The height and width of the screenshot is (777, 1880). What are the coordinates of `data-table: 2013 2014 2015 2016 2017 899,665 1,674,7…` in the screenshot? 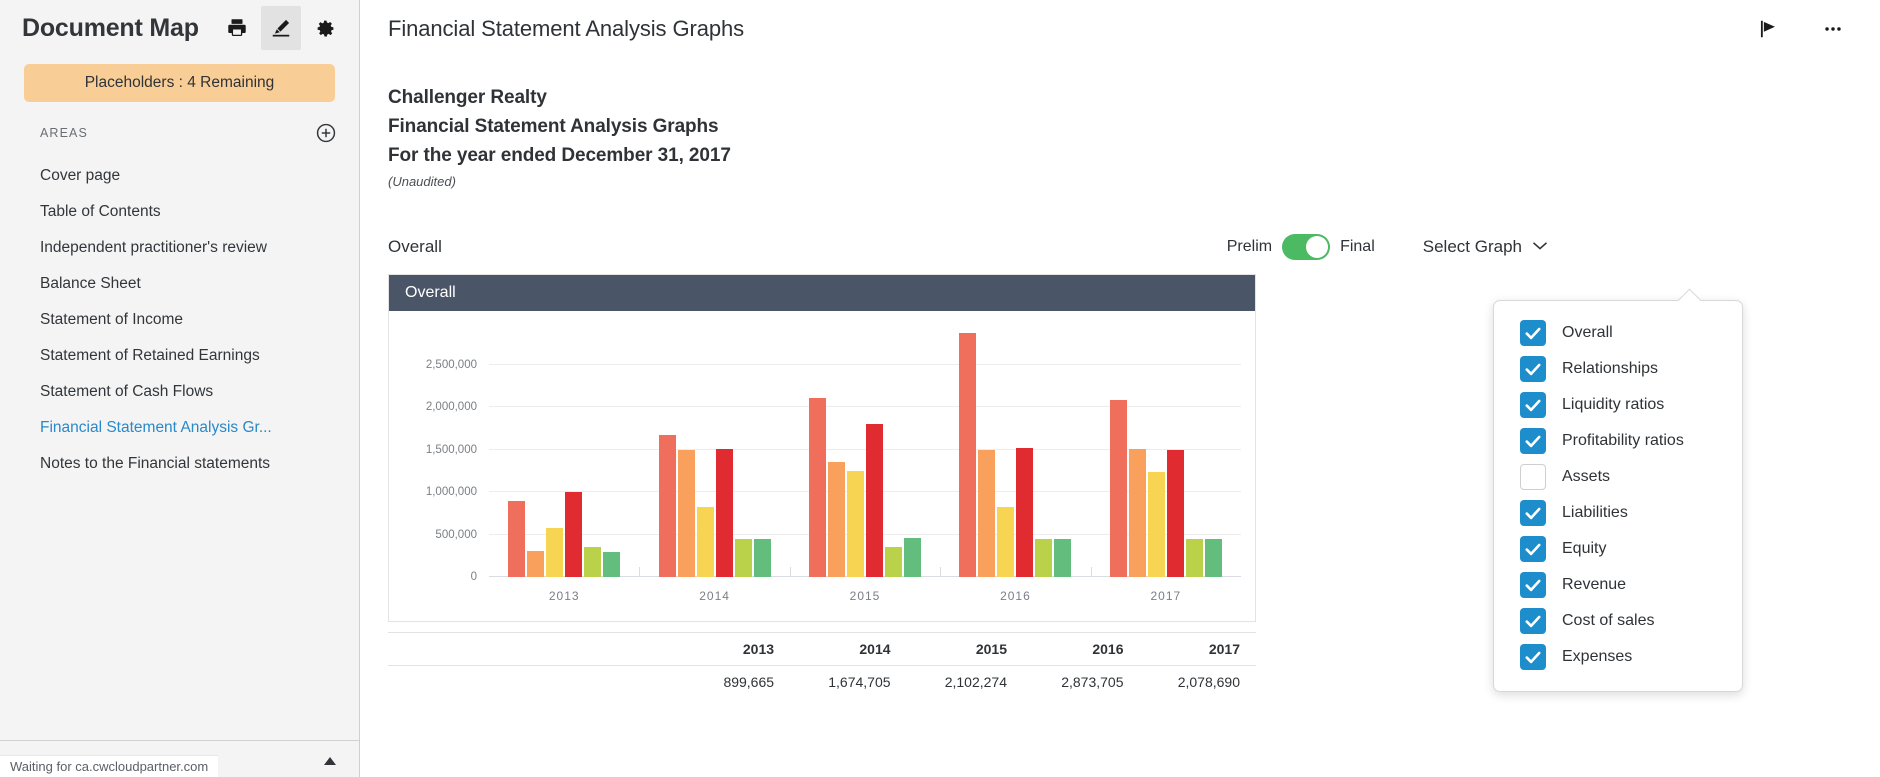 It's located at (822, 665).